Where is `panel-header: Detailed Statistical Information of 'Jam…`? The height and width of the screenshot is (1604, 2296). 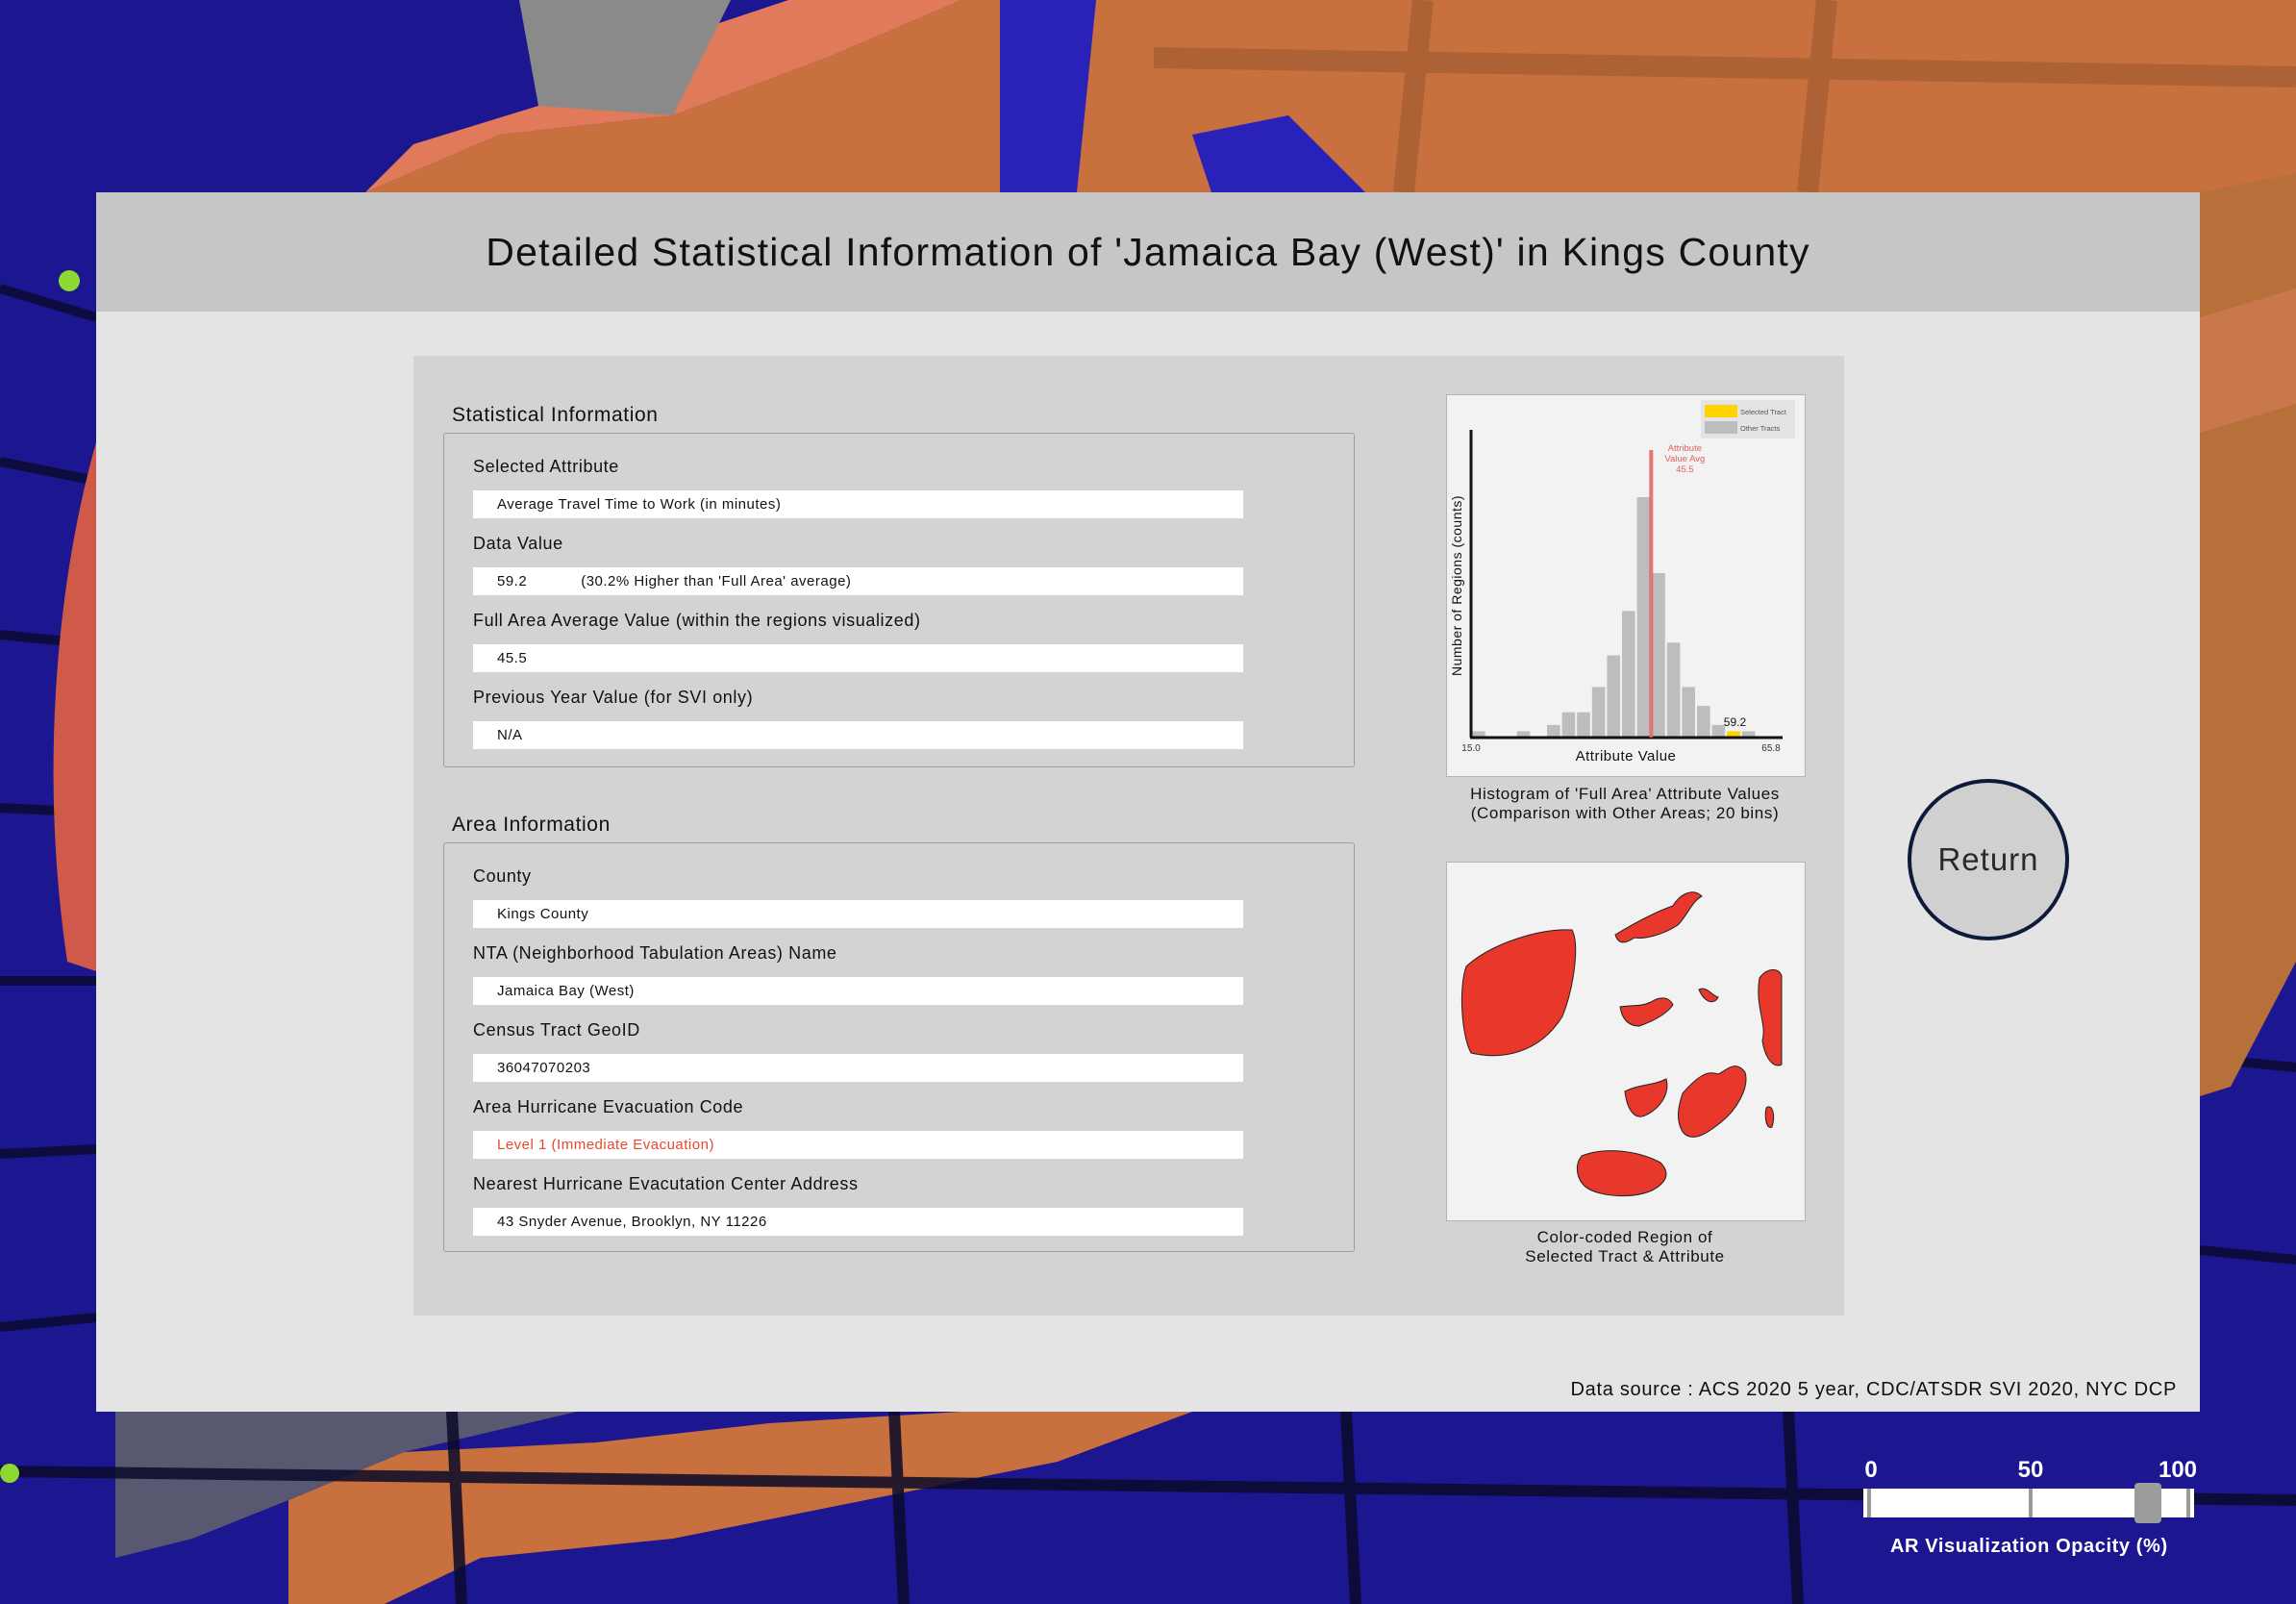
panel-header: Detailed Statistical Information of 'Jam… is located at coordinates (1148, 252).